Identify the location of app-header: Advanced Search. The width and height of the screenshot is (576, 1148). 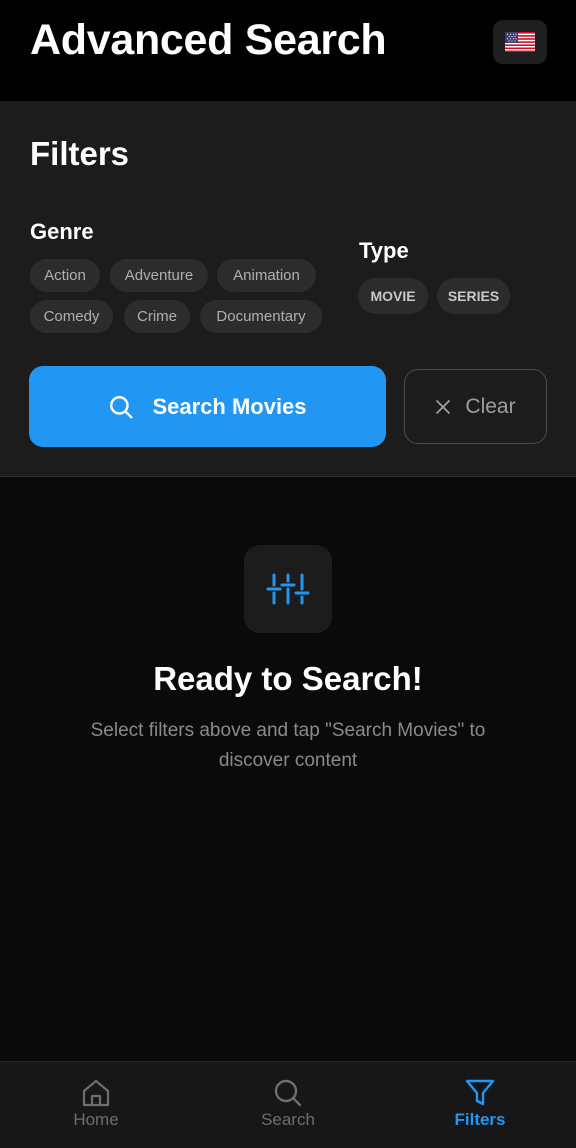
(288, 50).